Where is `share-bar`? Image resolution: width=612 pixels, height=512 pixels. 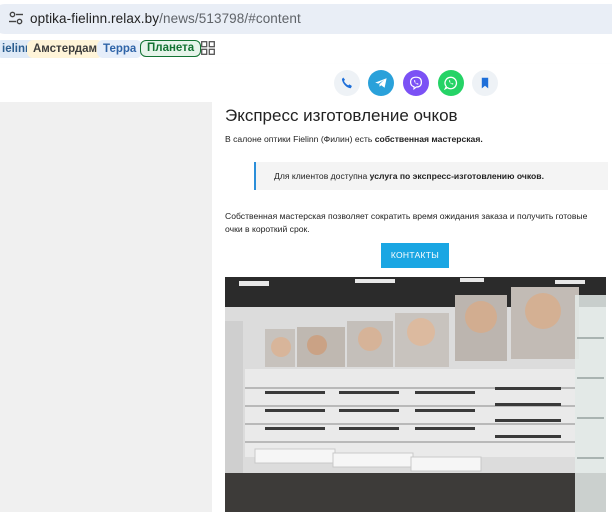 share-bar is located at coordinates (306, 83).